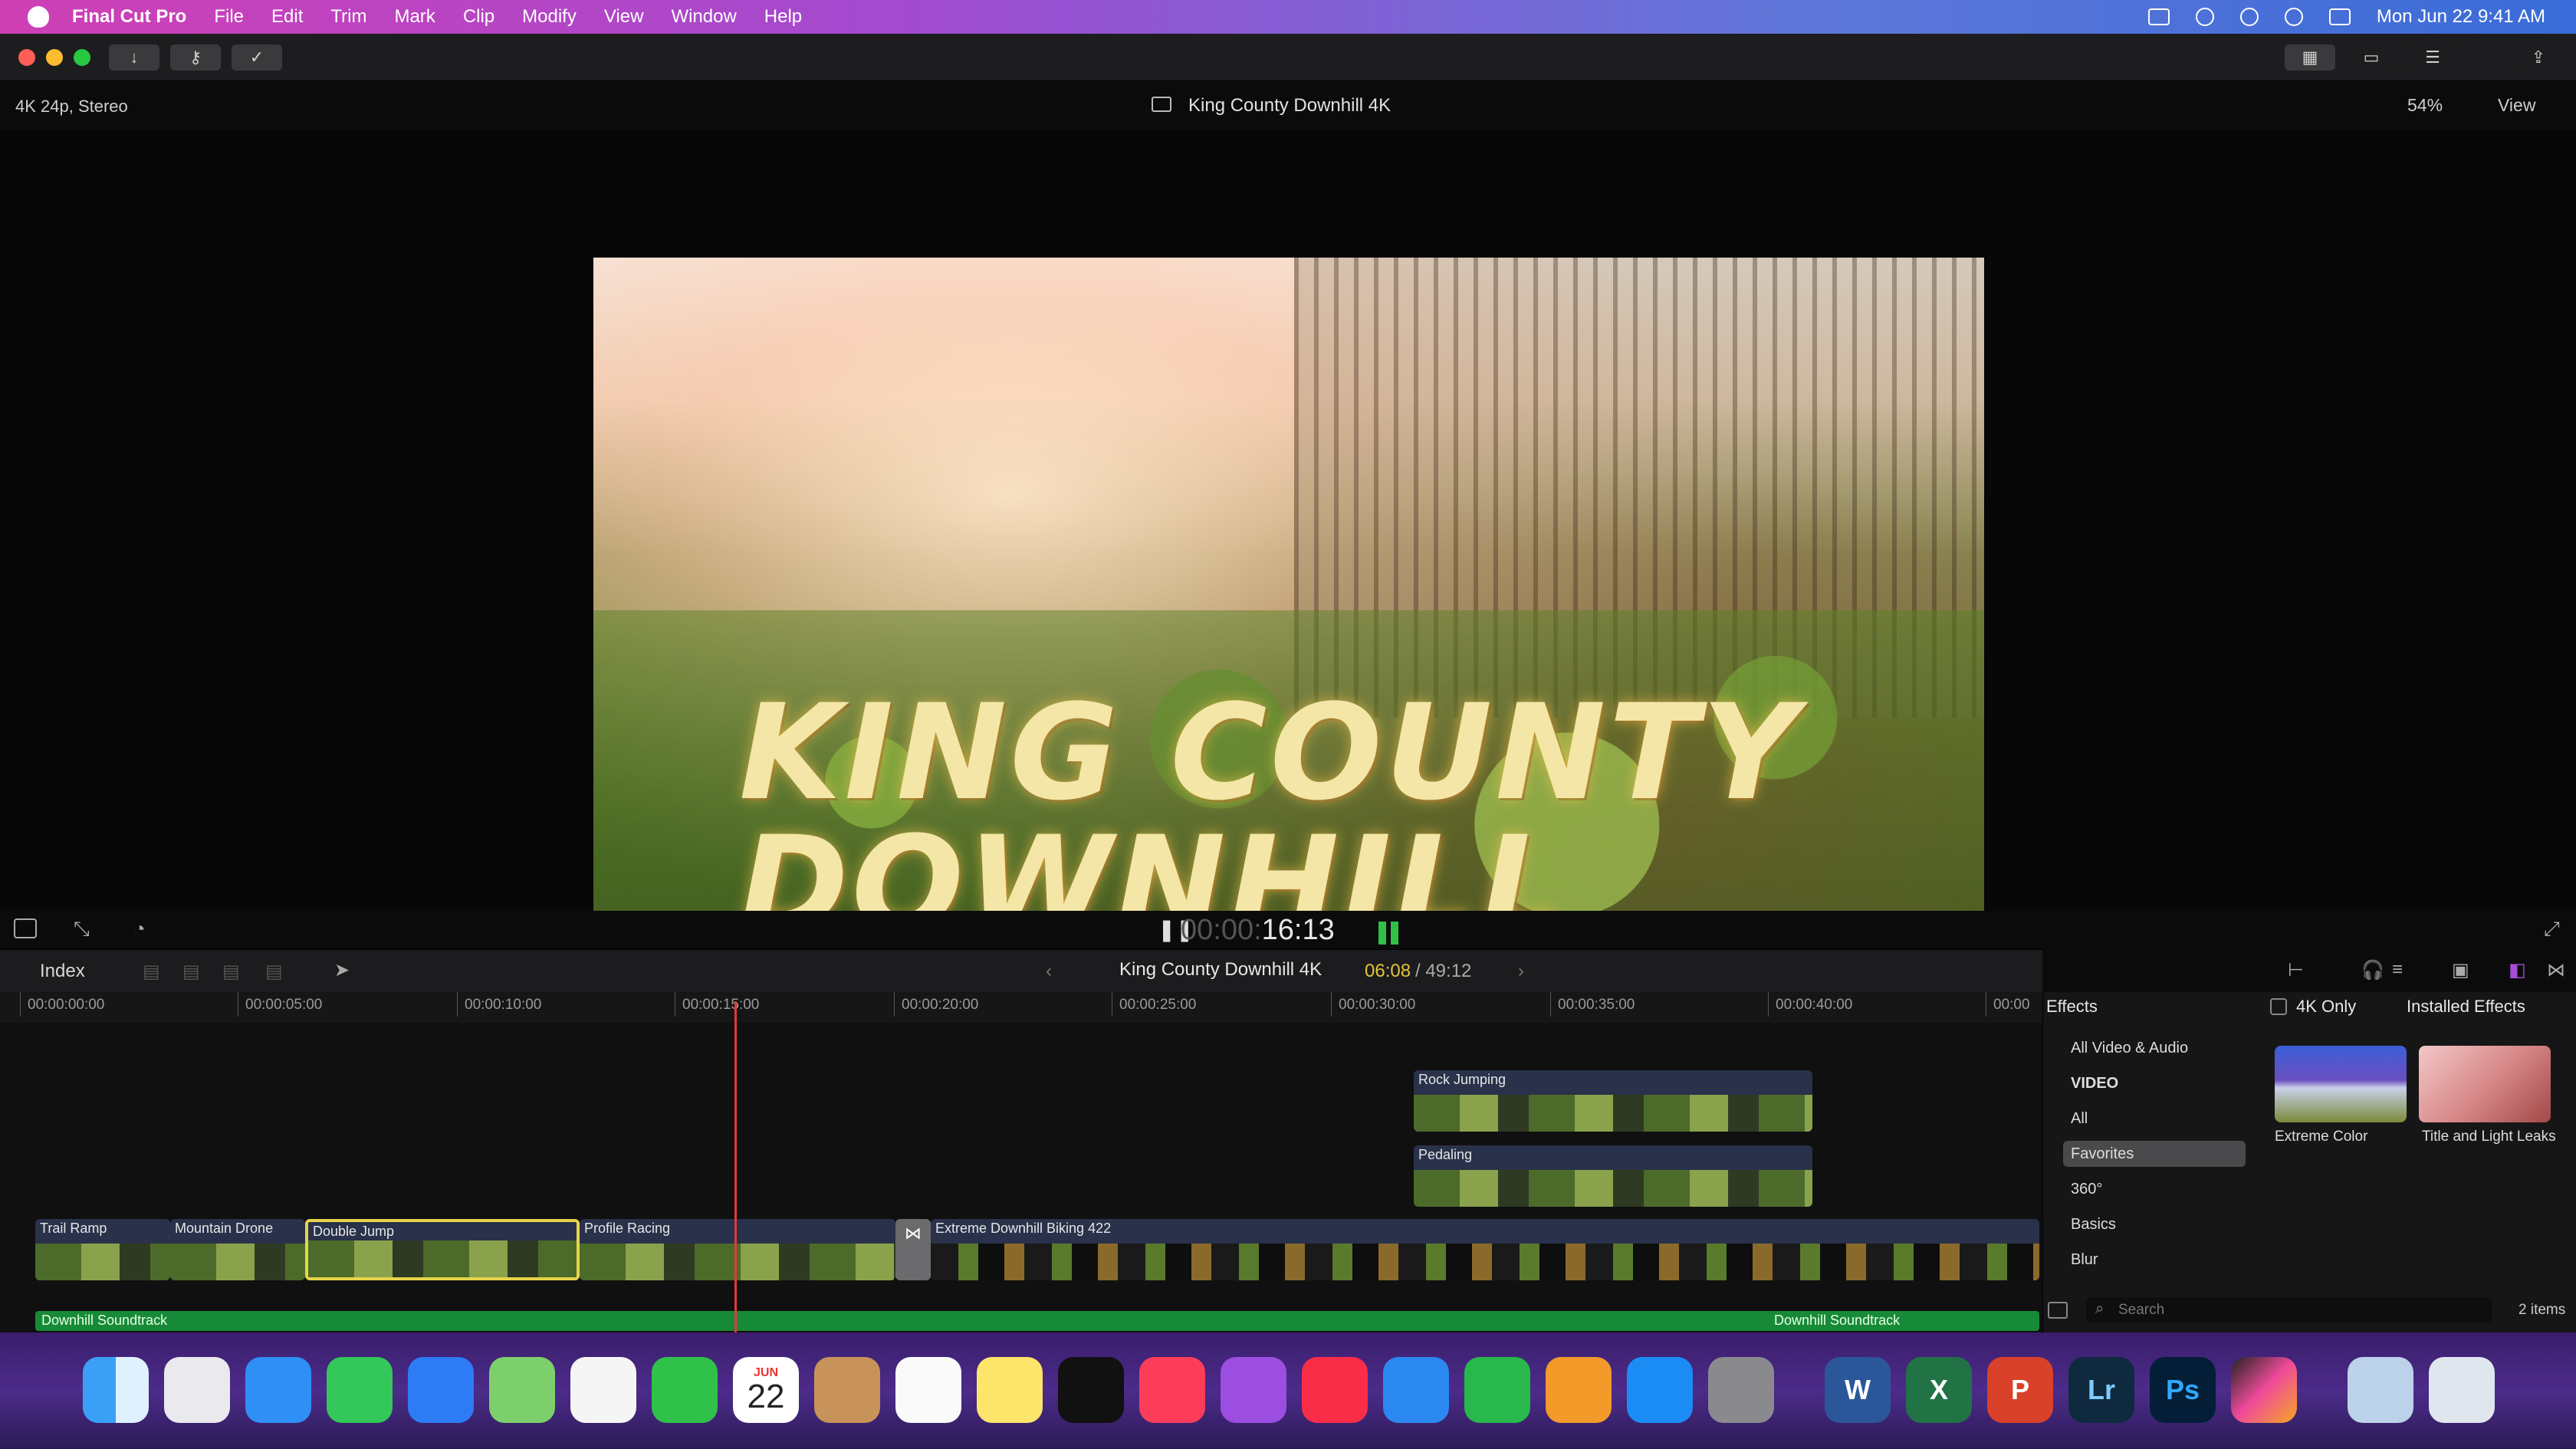 This screenshot has height=1449, width=2576. Describe the element at coordinates (2380, 1390) in the screenshot. I see `downloads-stack-icon` at that location.